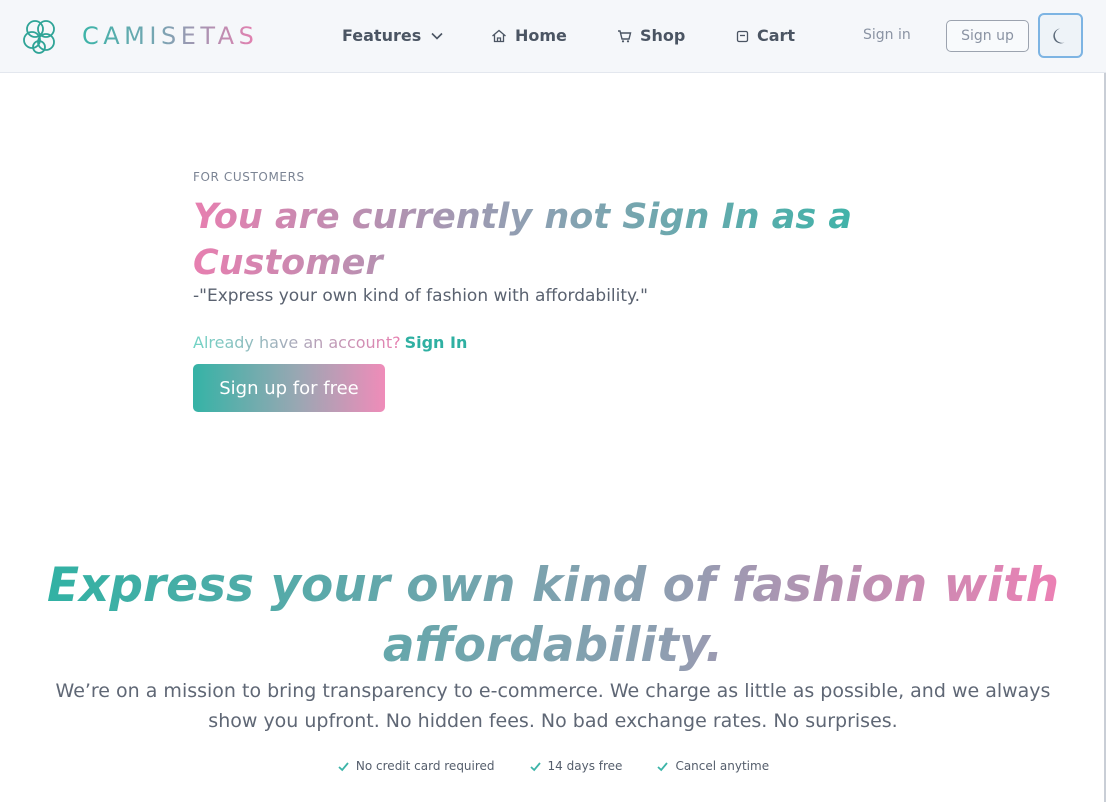 Image resolution: width=1106 pixels, height=802 pixels. What do you see at coordinates (425, 766) in the screenshot?
I see `perk-label: No credit card required` at bounding box center [425, 766].